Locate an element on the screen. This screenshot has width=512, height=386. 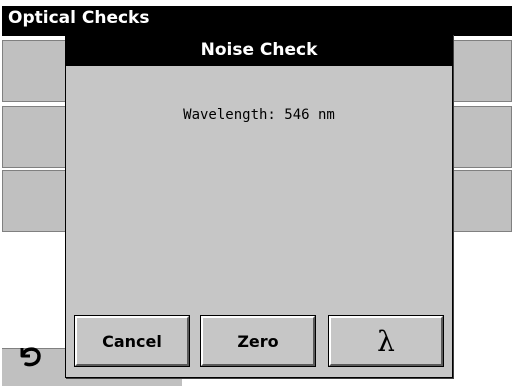
zero-button-label: Zero is located at coordinates (258, 341).